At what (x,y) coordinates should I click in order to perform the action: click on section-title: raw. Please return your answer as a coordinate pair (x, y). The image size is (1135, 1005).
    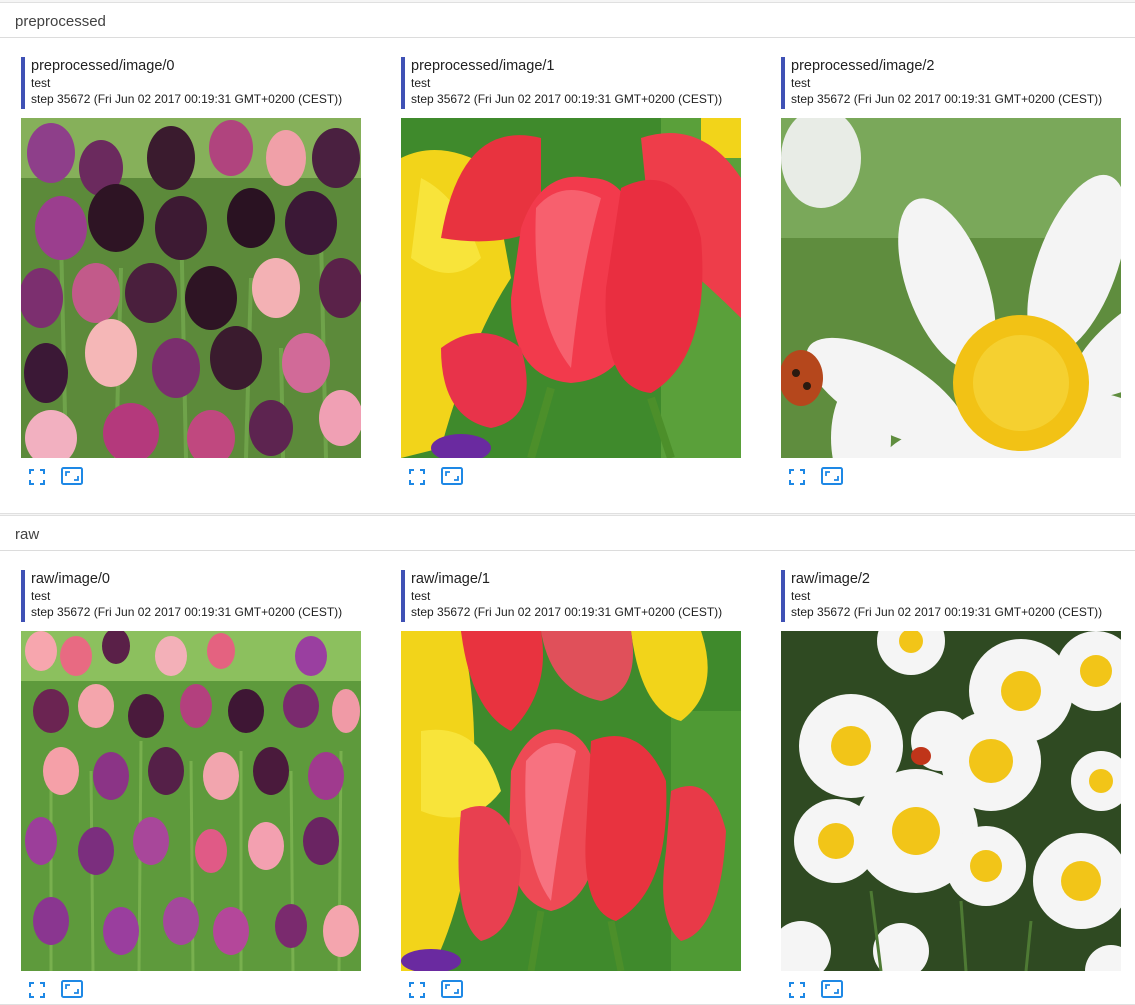
    Looking at the image, I should click on (27, 534).